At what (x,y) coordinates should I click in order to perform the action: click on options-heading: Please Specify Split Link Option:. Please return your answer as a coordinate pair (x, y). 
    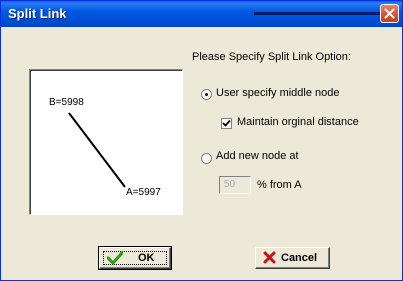
    Looking at the image, I should click on (271, 57).